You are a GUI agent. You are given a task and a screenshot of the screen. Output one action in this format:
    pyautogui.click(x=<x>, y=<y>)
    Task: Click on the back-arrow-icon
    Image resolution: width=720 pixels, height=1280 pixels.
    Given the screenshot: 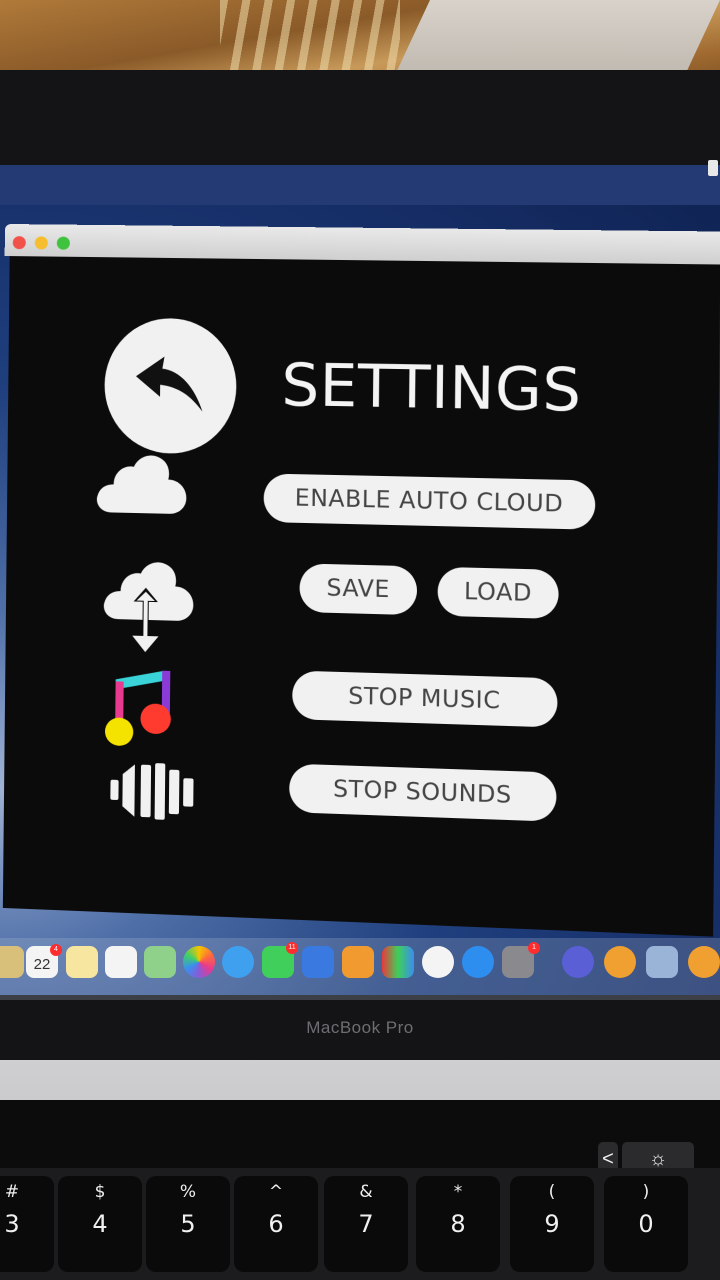 What is the action you would take?
    pyautogui.click(x=169, y=384)
    